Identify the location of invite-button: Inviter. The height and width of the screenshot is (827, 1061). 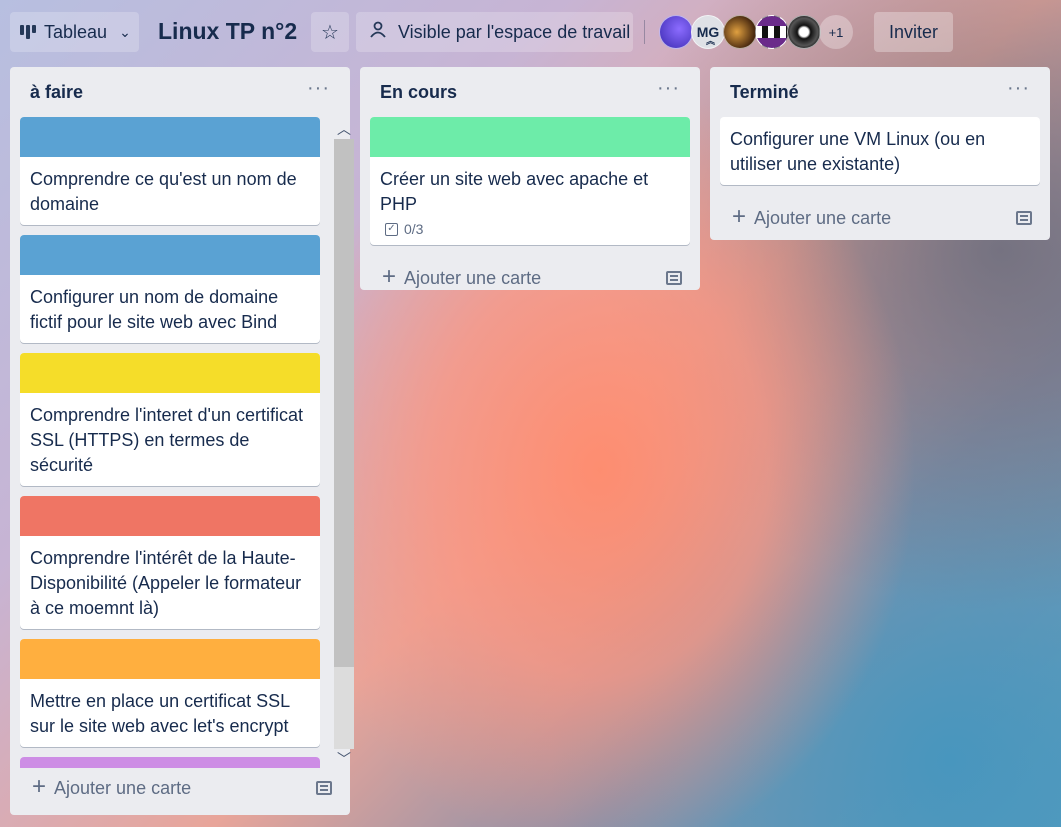
(913, 32).